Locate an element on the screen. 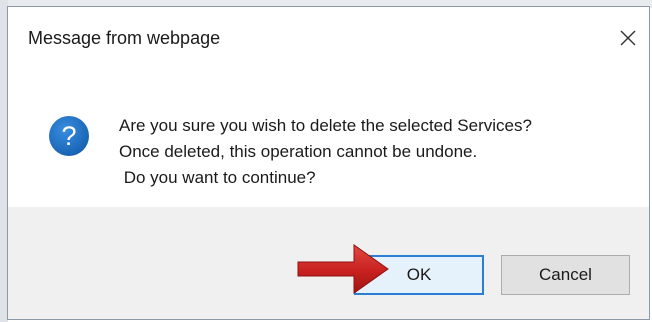  cancel-button: Cancel is located at coordinates (565, 275).